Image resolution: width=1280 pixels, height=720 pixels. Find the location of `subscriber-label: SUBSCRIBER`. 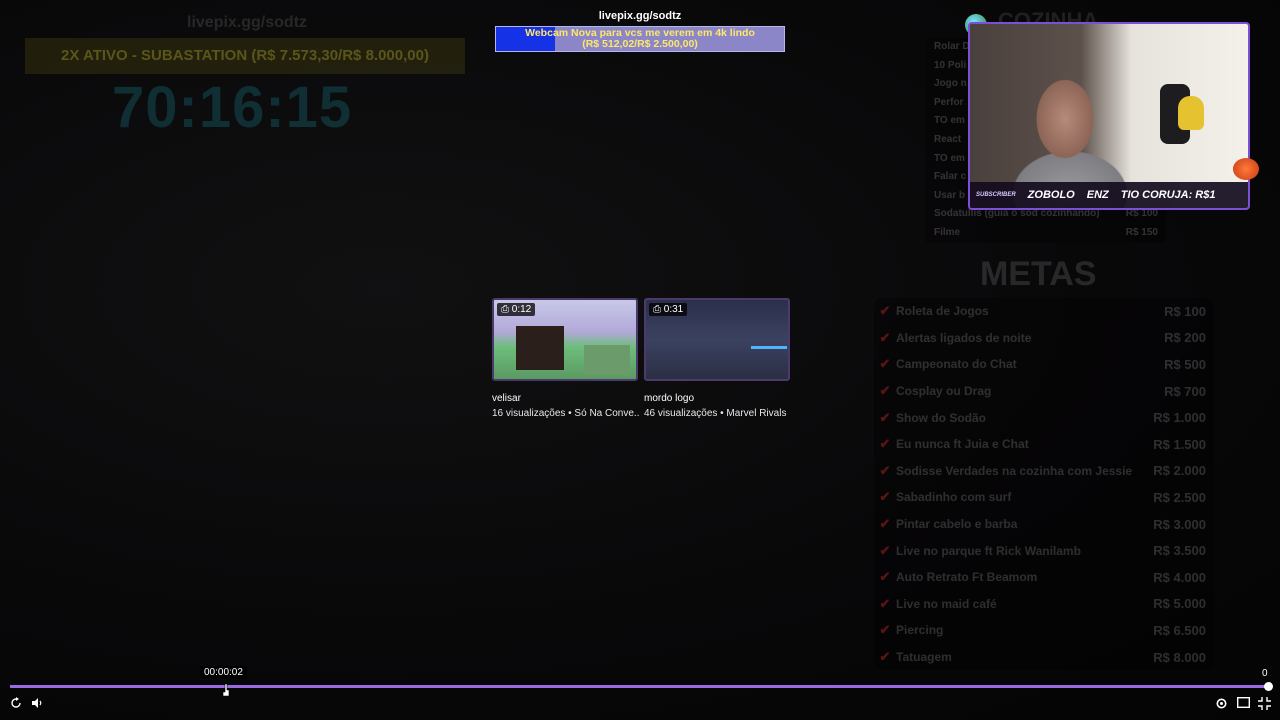

subscriber-label: SUBSCRIBER is located at coordinates (996, 195).